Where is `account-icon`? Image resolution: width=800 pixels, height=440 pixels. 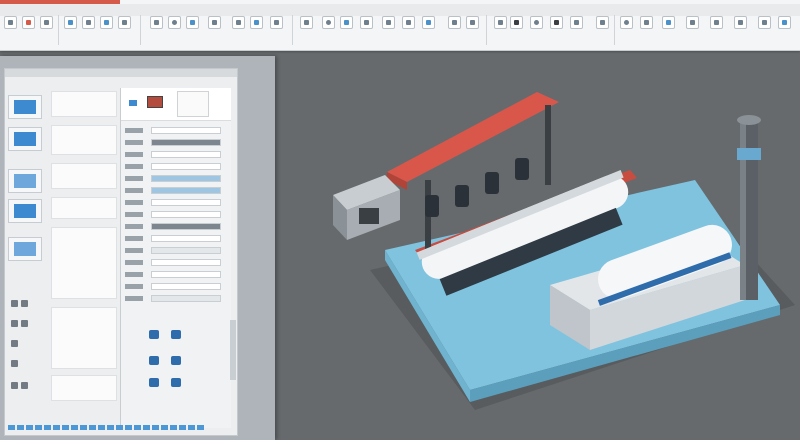
account-icon is located at coordinates (740, 22).